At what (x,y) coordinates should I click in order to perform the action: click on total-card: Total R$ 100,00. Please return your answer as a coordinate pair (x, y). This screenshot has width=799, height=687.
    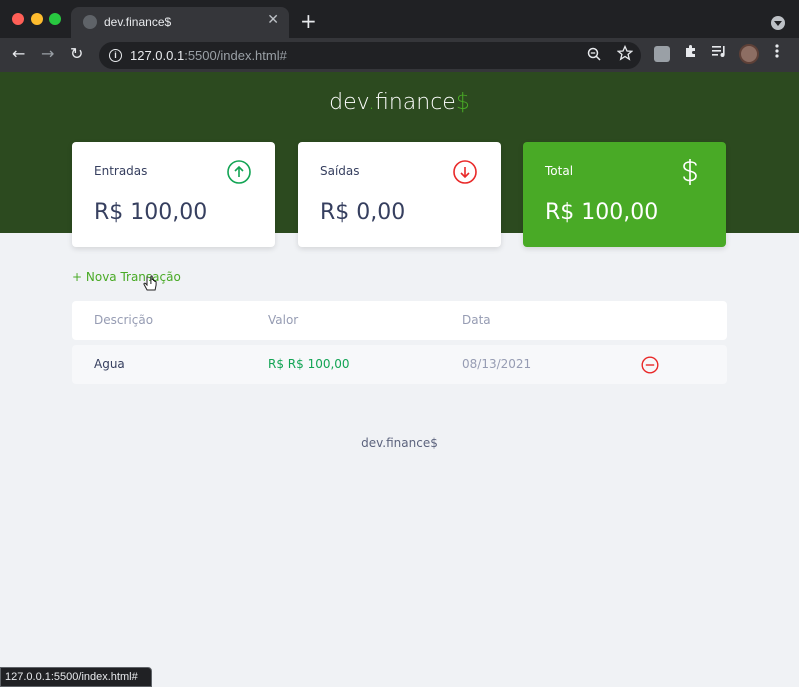
    Looking at the image, I should click on (624, 194).